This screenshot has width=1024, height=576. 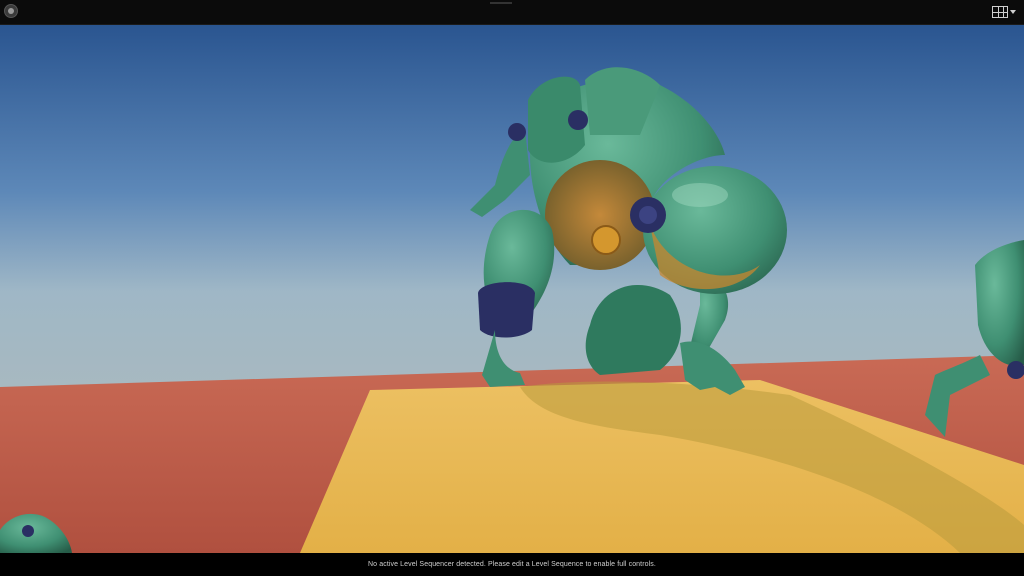 What do you see at coordinates (11, 11) in the screenshot?
I see `record-icon` at bounding box center [11, 11].